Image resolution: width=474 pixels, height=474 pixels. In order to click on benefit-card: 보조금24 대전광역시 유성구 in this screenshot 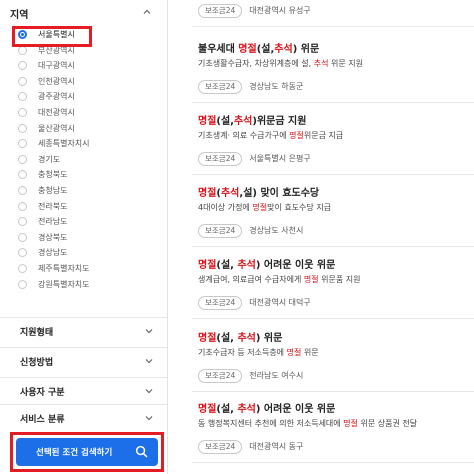, I will do `click(330, 12)`.